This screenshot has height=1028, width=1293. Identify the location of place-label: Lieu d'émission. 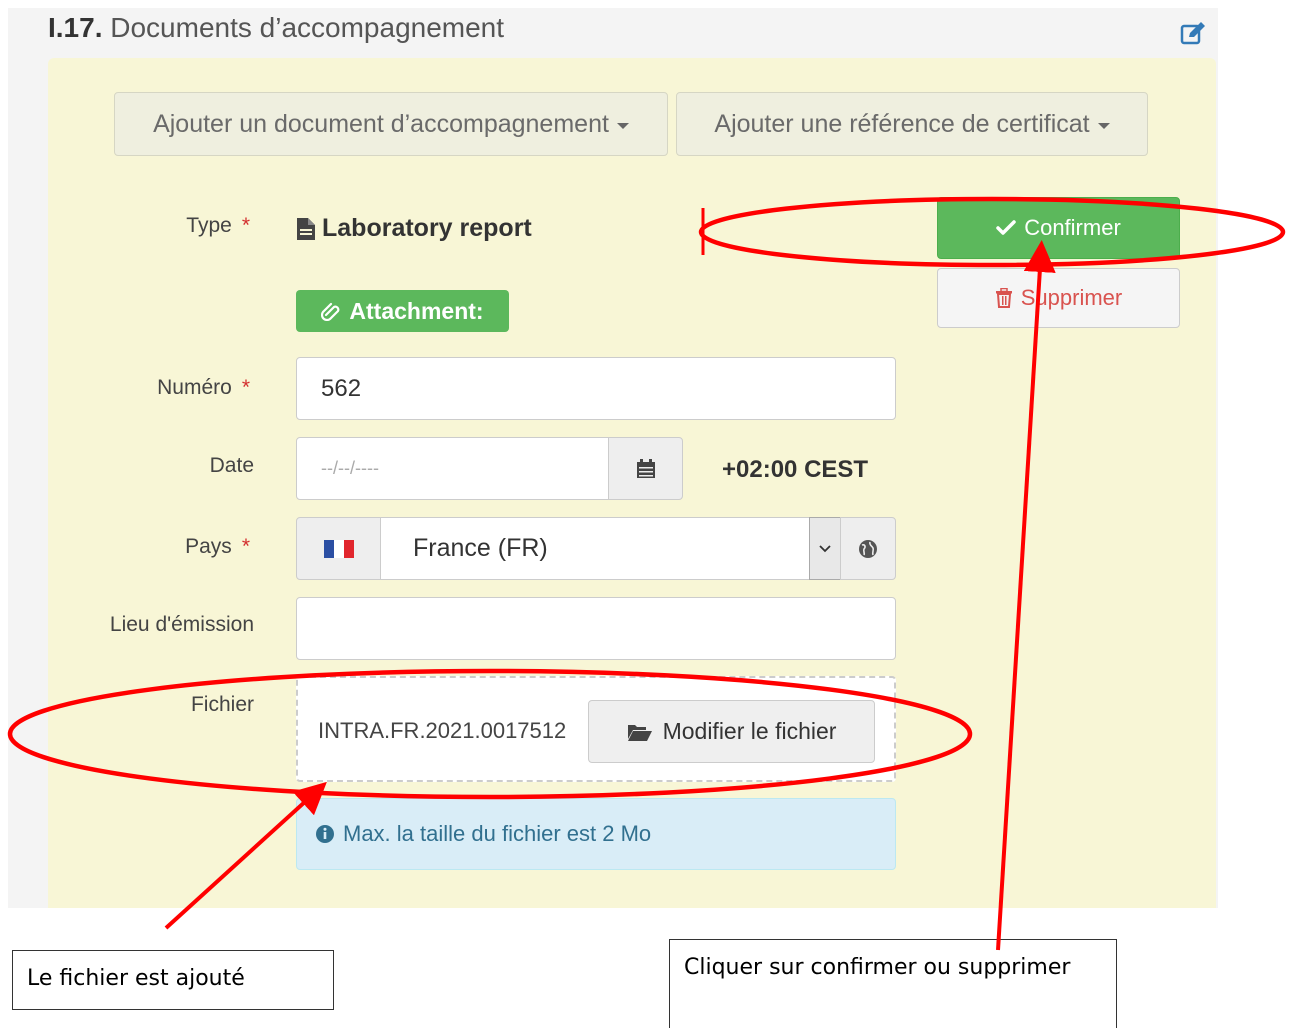
(181, 624).